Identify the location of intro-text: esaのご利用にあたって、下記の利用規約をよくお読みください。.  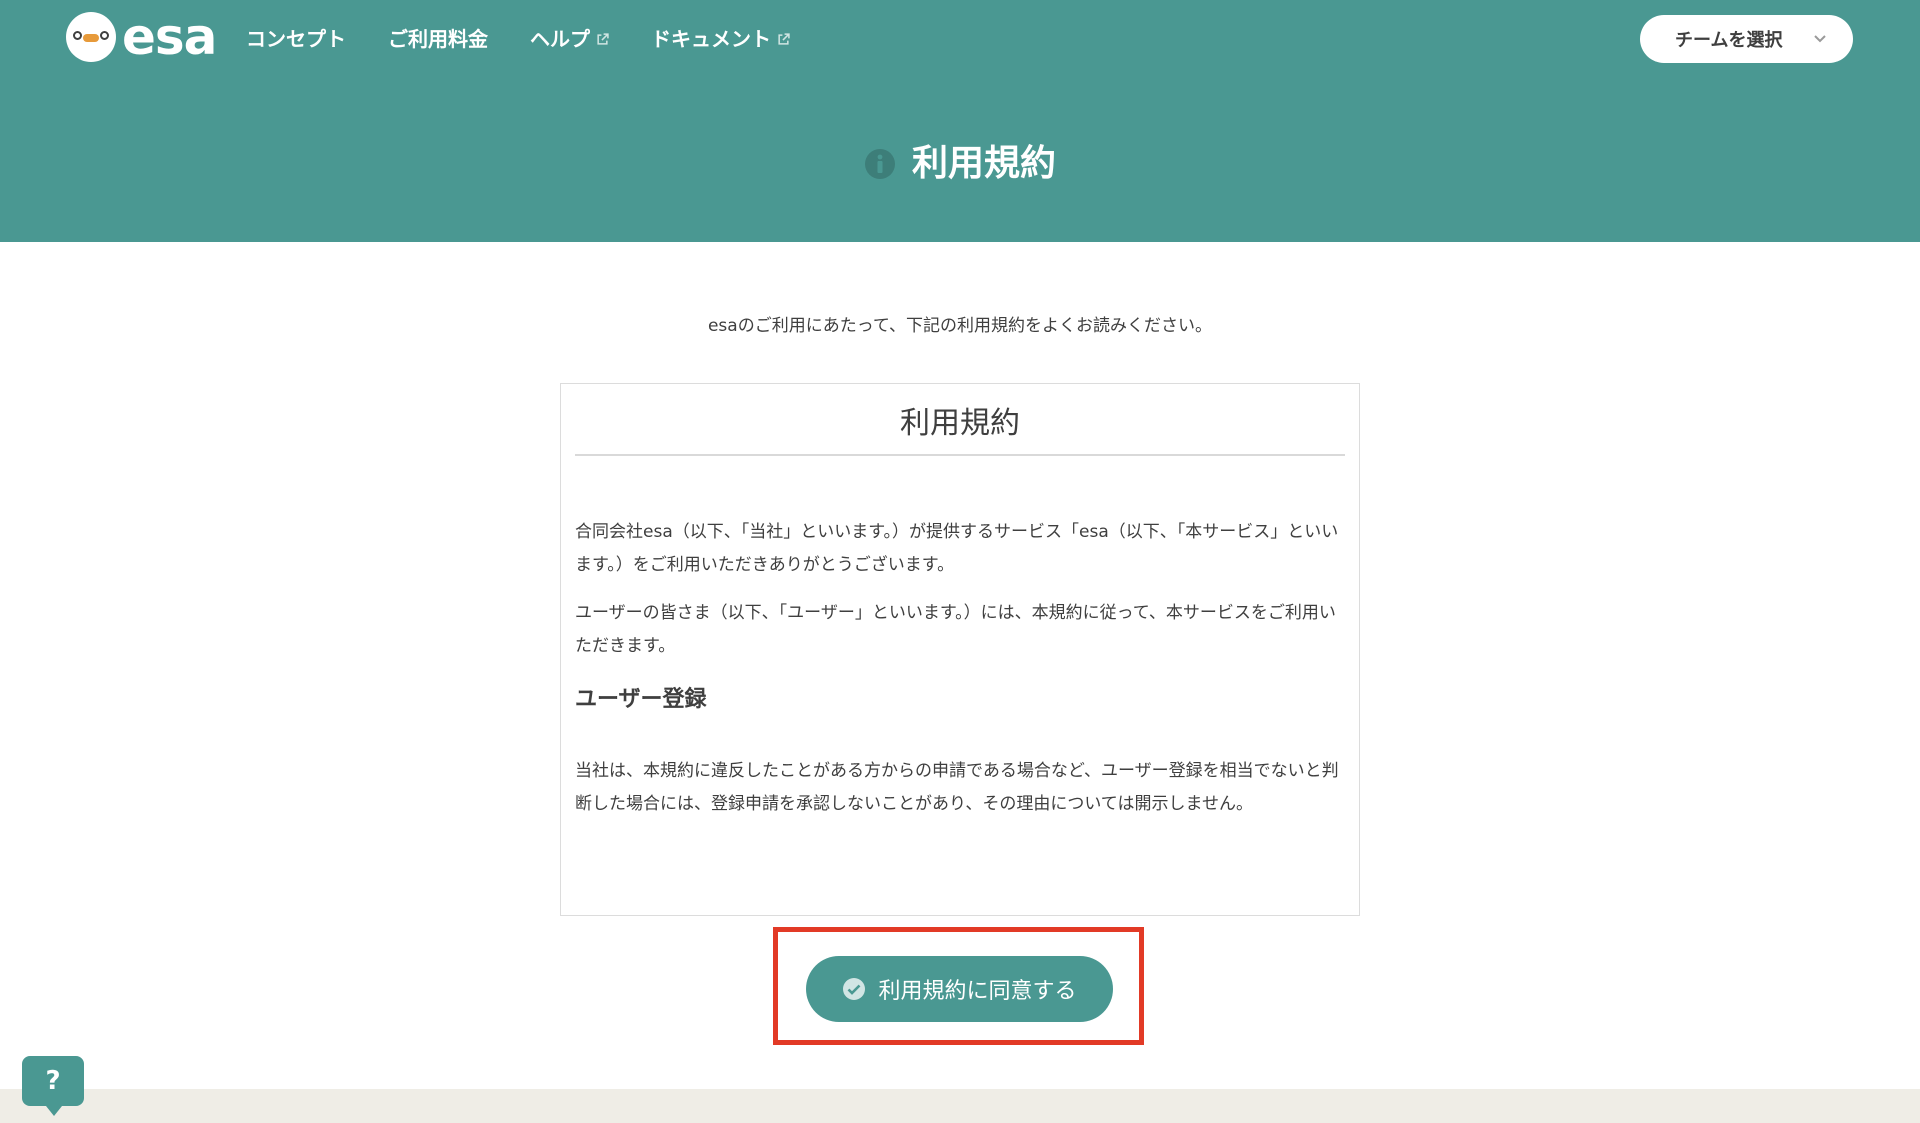
(960, 326).